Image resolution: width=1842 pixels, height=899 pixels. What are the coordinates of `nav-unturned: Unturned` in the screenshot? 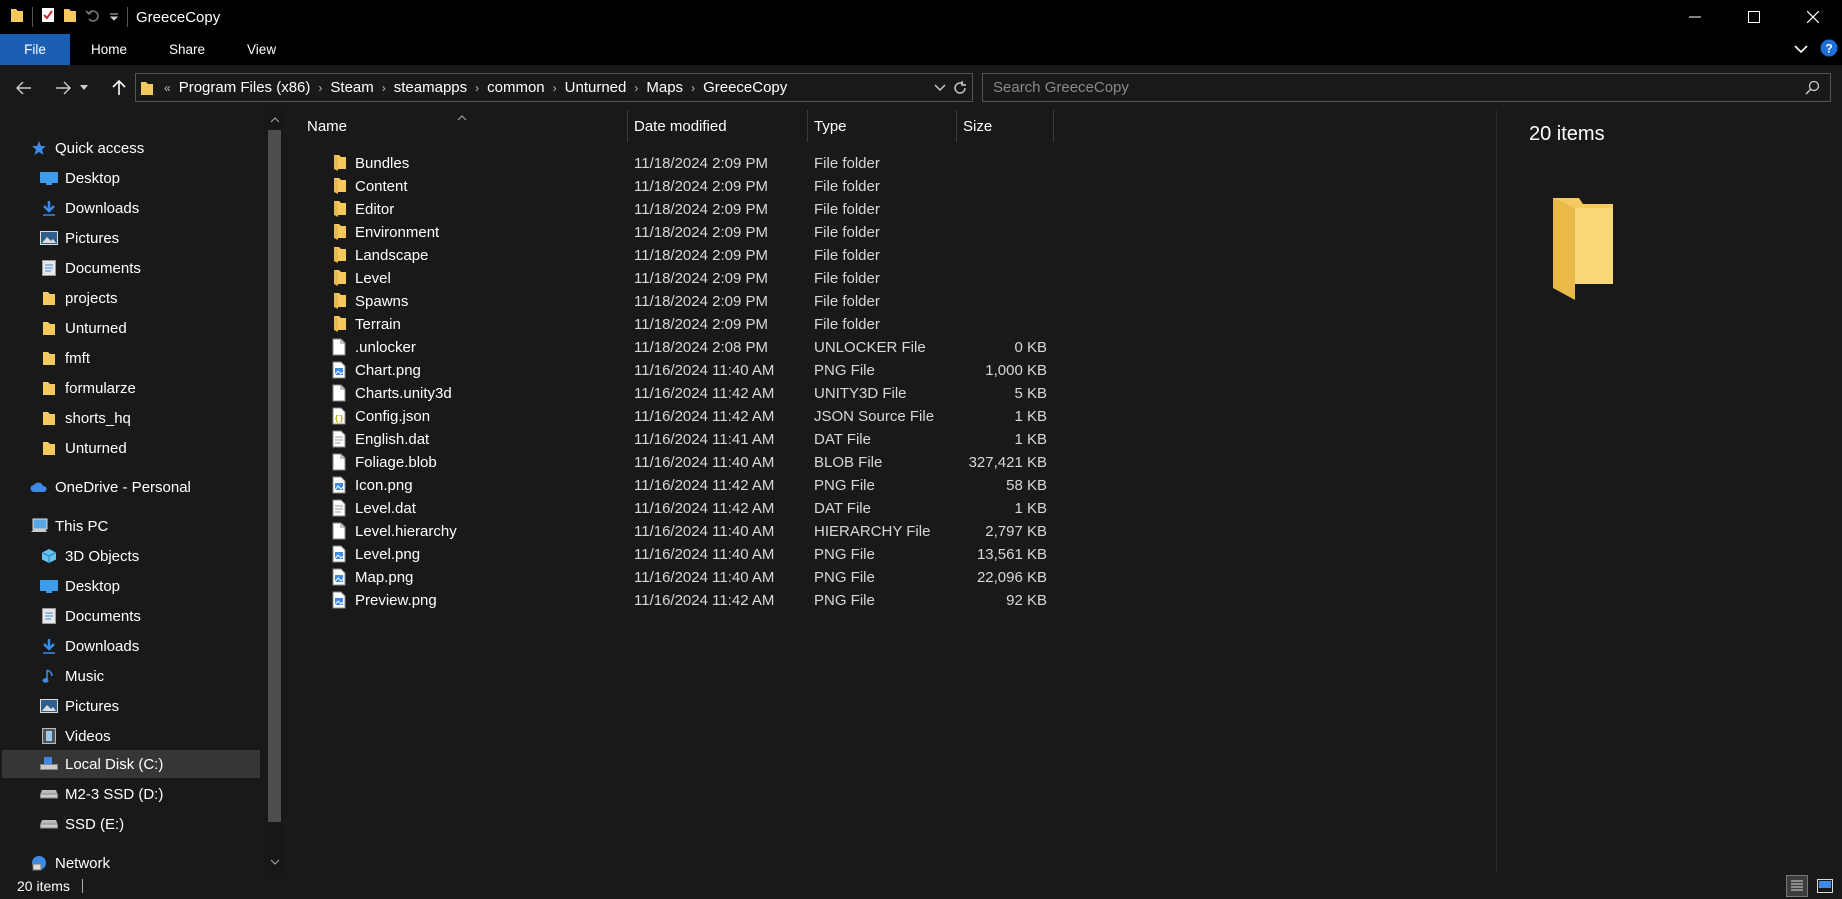 It's located at (151, 448).